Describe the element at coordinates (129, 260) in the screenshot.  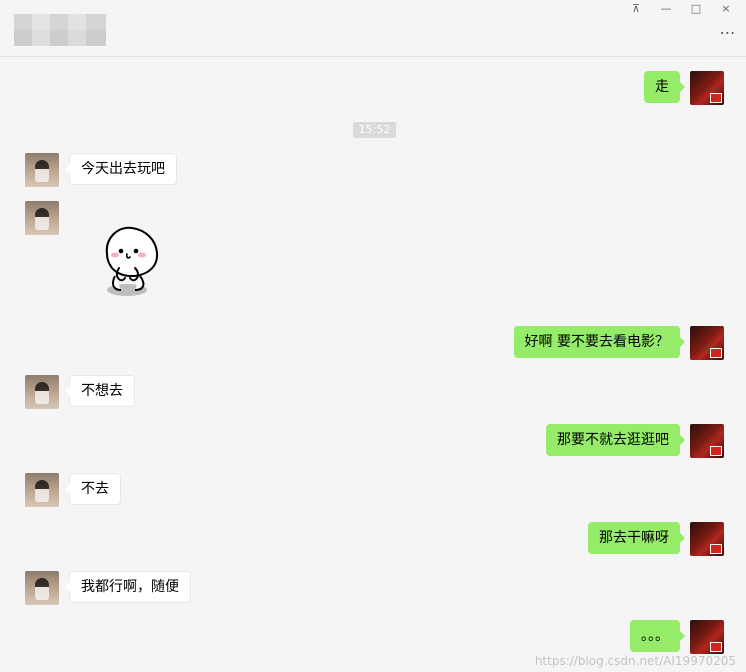
I see `sticker-icon` at that location.